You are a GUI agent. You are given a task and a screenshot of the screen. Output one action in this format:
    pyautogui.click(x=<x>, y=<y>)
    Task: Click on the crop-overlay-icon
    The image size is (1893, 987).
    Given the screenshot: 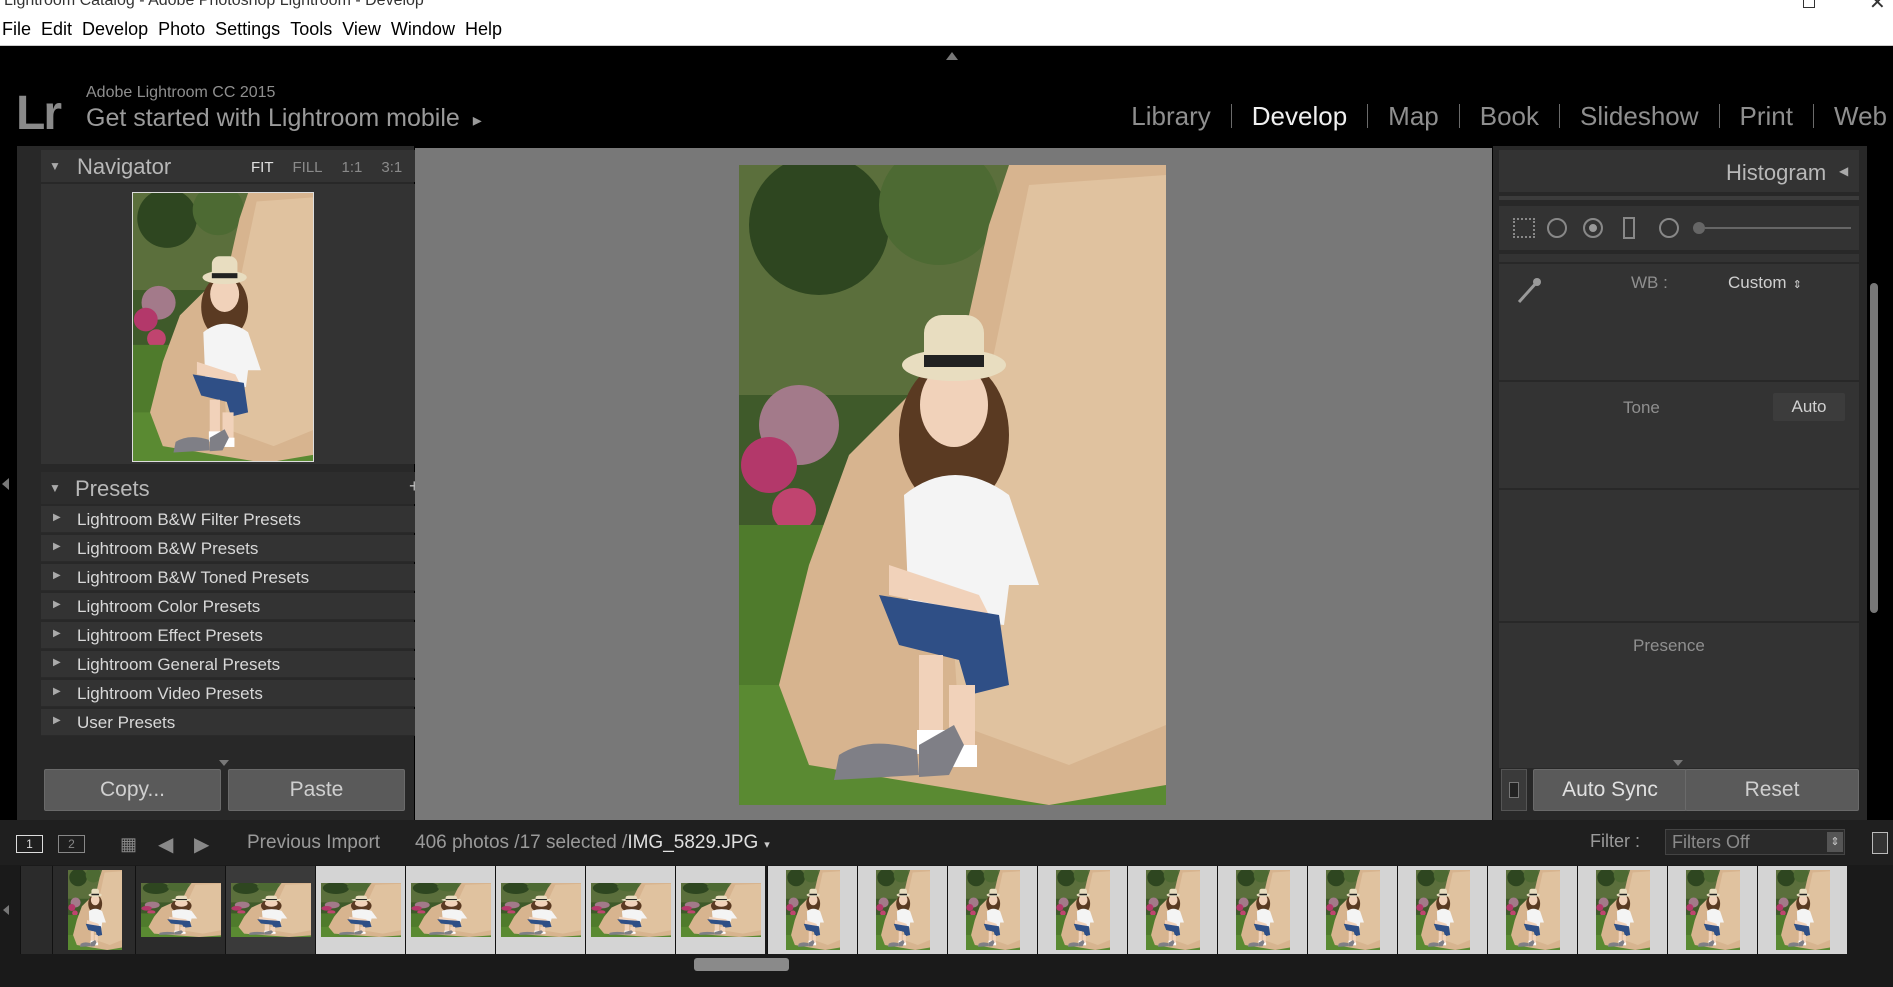 What is the action you would take?
    pyautogui.click(x=1524, y=228)
    